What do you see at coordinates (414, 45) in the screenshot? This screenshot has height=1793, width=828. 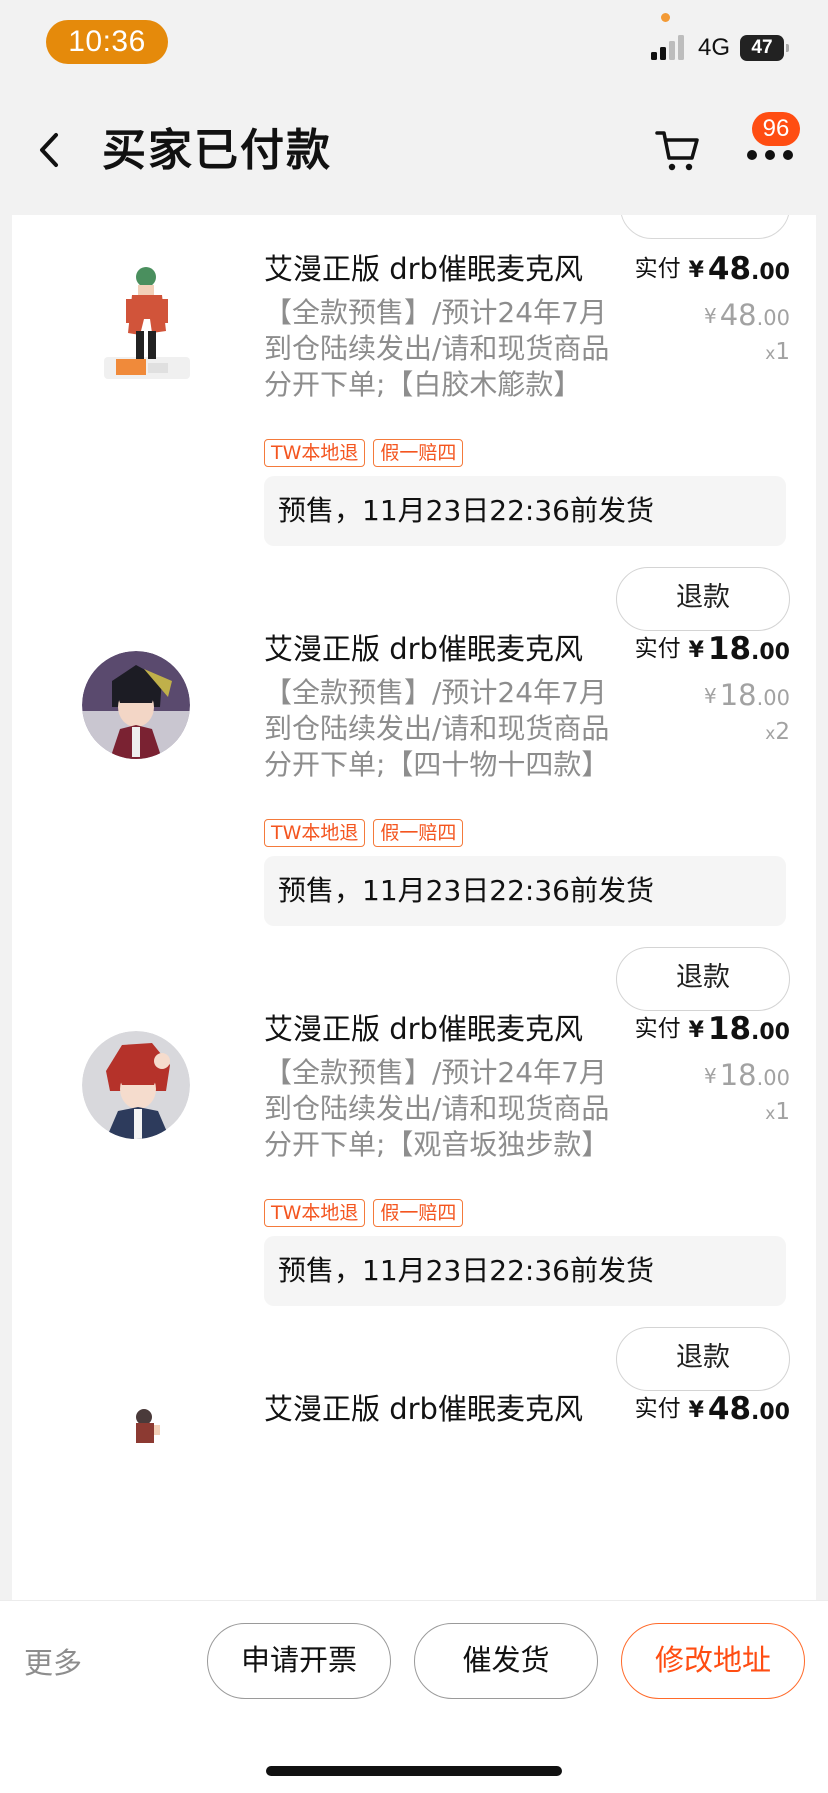 I see `status-bar: 10:36 4G 47` at bounding box center [414, 45].